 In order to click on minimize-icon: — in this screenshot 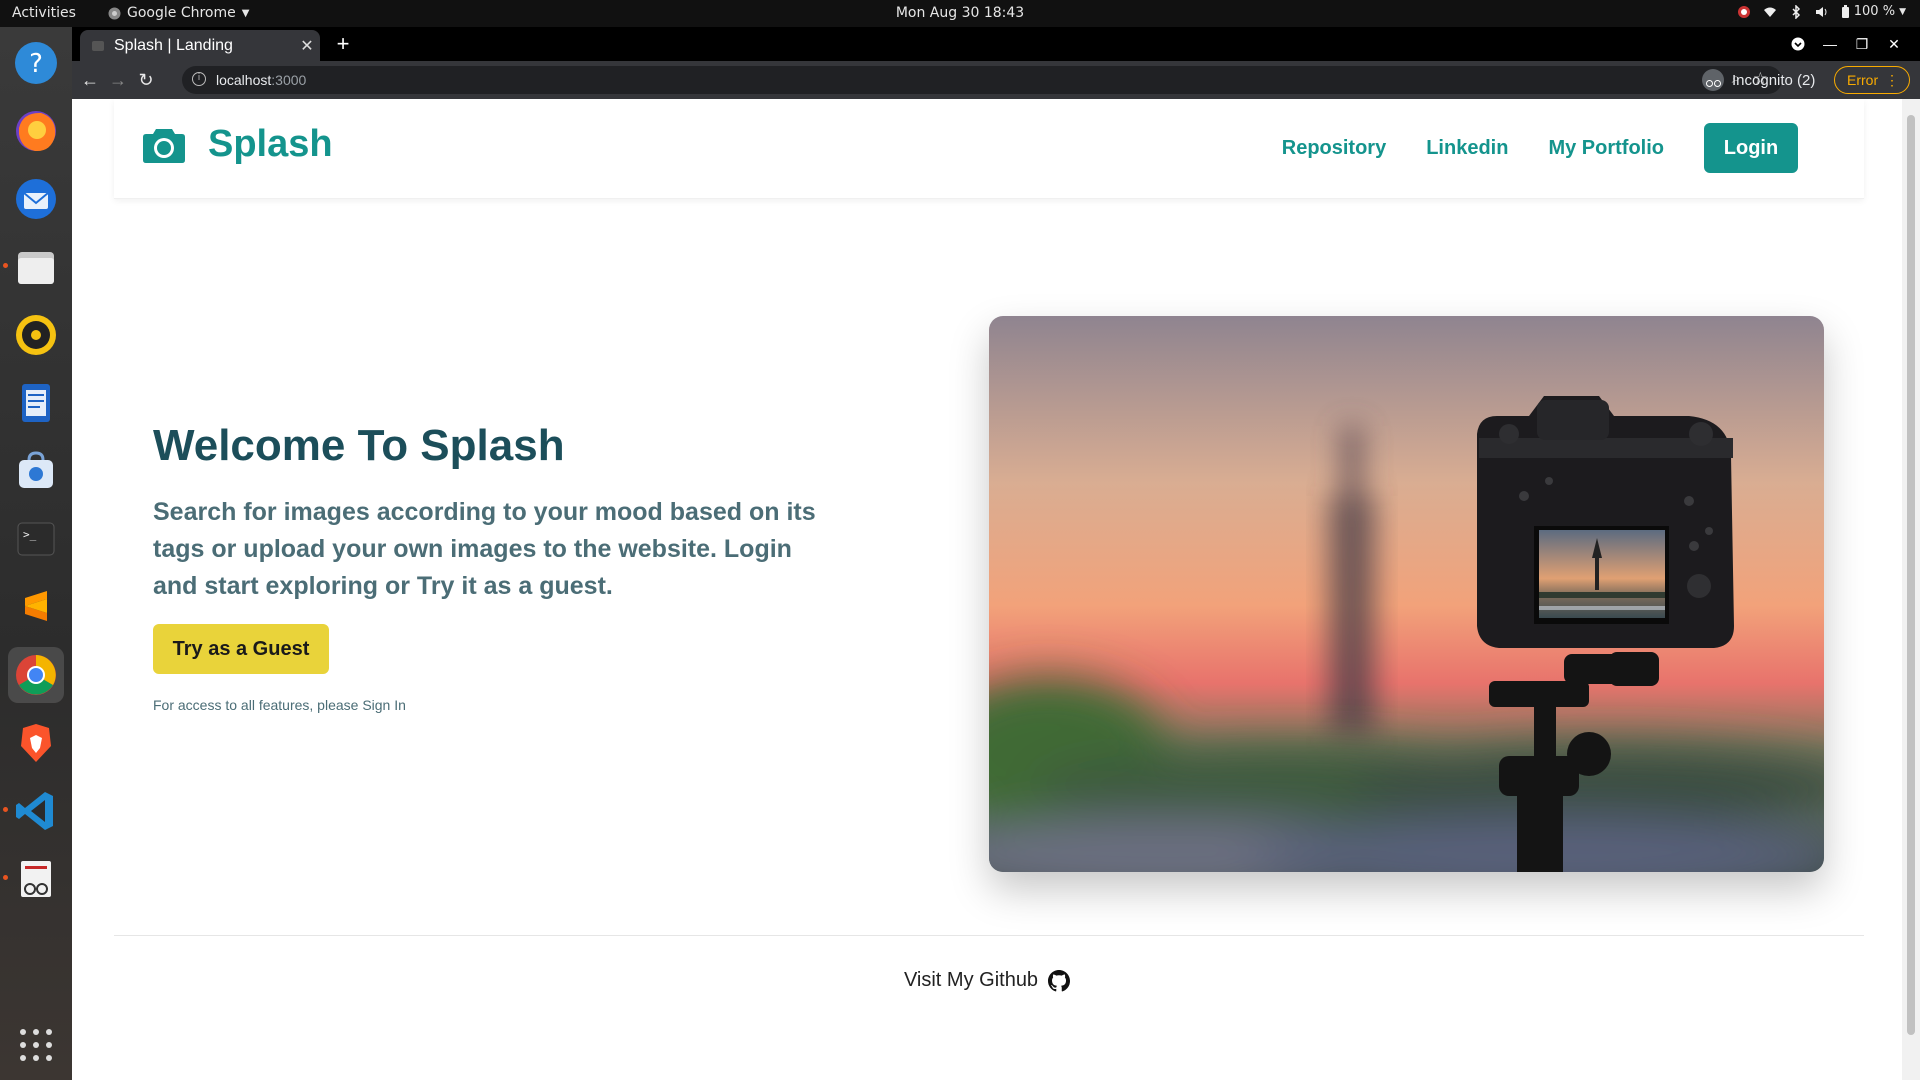, I will do `click(1830, 44)`.